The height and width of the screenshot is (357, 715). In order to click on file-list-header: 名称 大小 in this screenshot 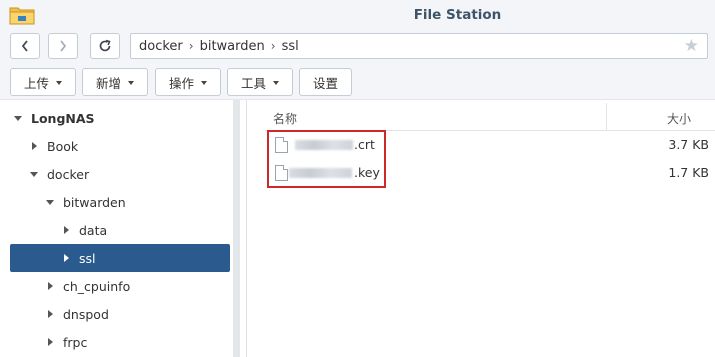, I will do `click(490, 117)`.